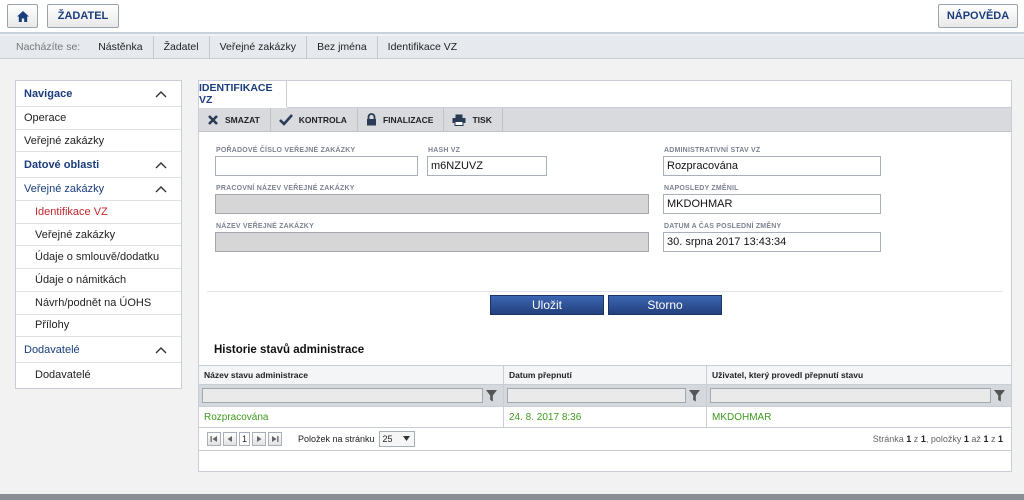 The width and height of the screenshot is (1024, 500). I want to click on administrativni-stav-field: Rozpracována, so click(772, 166).